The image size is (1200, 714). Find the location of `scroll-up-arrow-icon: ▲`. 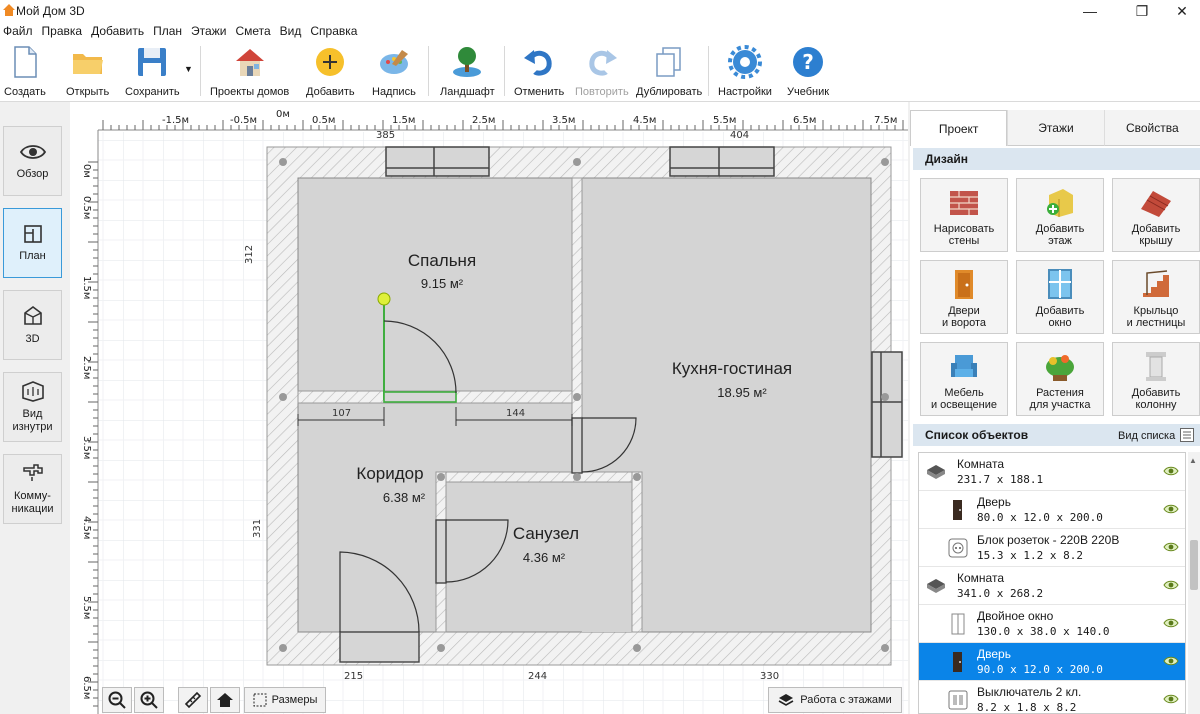

scroll-up-arrow-icon: ▲ is located at coordinates (1193, 460).